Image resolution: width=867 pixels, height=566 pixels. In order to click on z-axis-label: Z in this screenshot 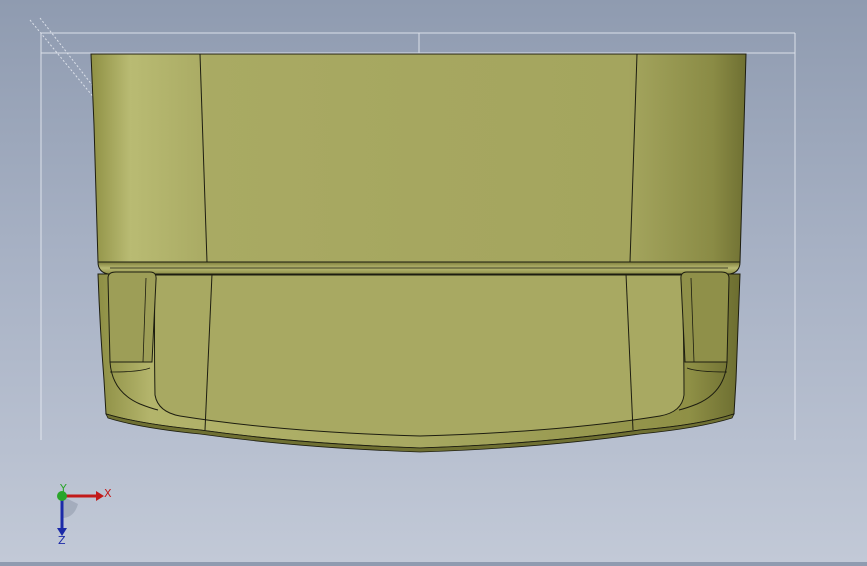, I will do `click(62, 540)`.